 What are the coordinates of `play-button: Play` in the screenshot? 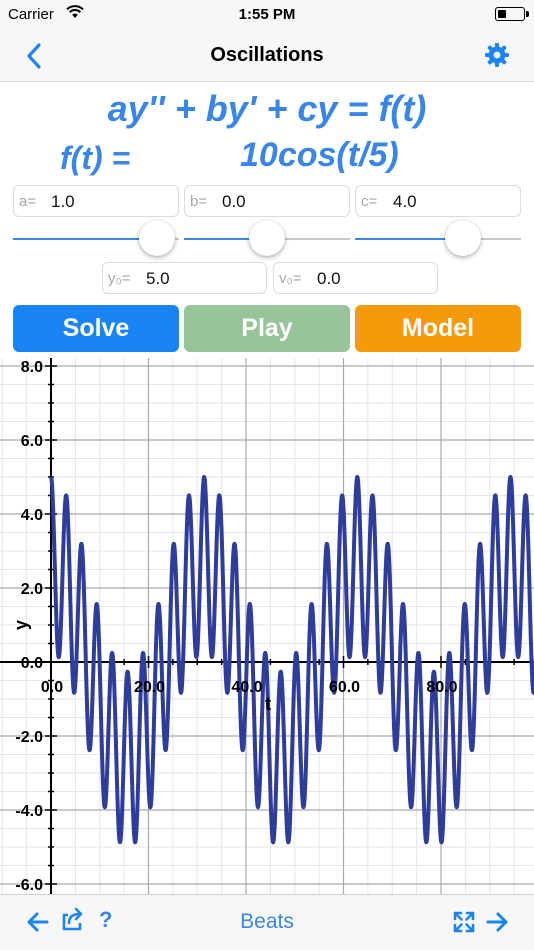 It's located at (267, 328).